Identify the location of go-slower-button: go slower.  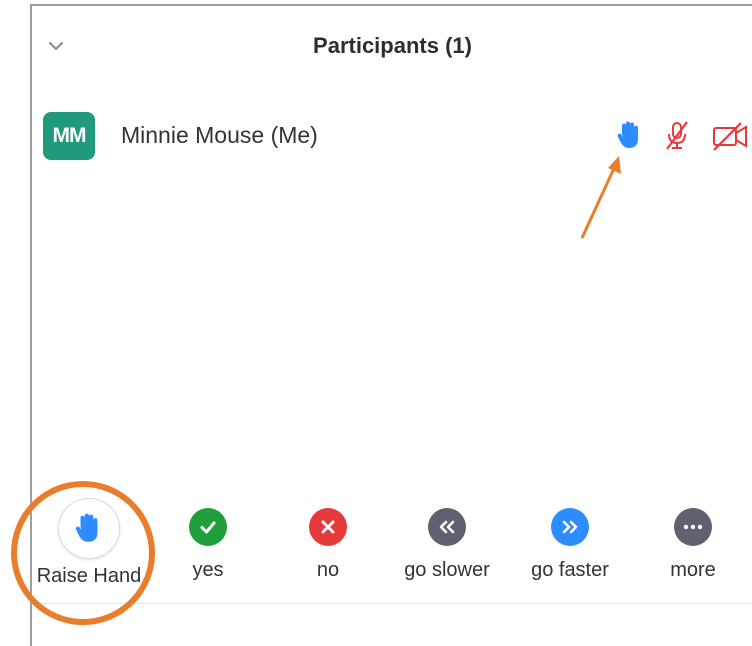
(447, 548).